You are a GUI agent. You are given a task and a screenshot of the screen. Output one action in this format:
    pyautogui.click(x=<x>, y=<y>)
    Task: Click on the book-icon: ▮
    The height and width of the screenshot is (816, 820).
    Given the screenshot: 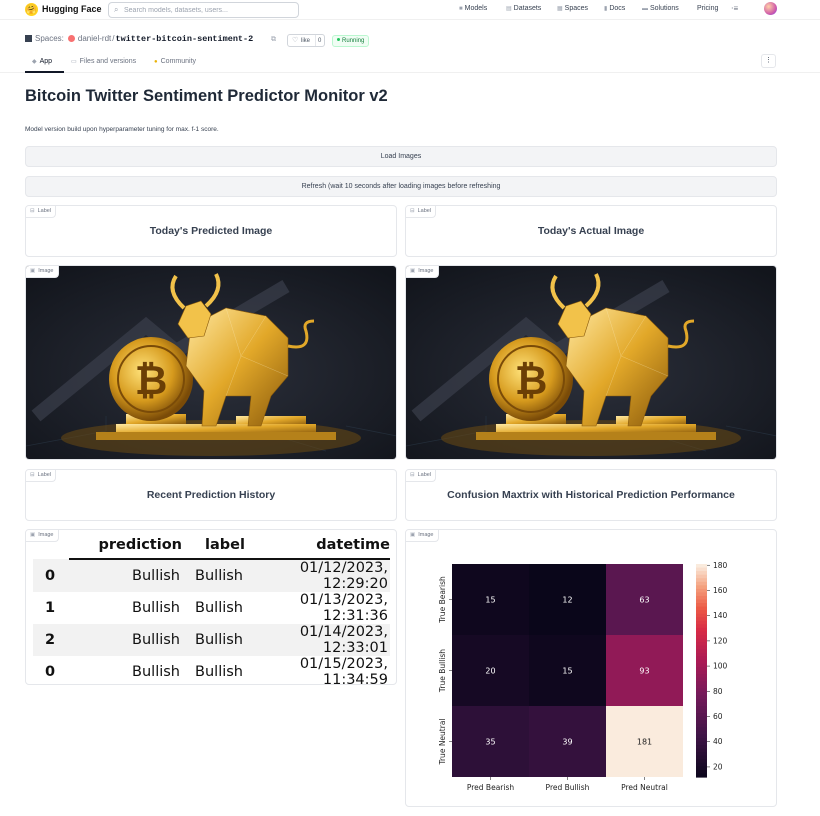 What is the action you would take?
    pyautogui.click(x=606, y=9)
    